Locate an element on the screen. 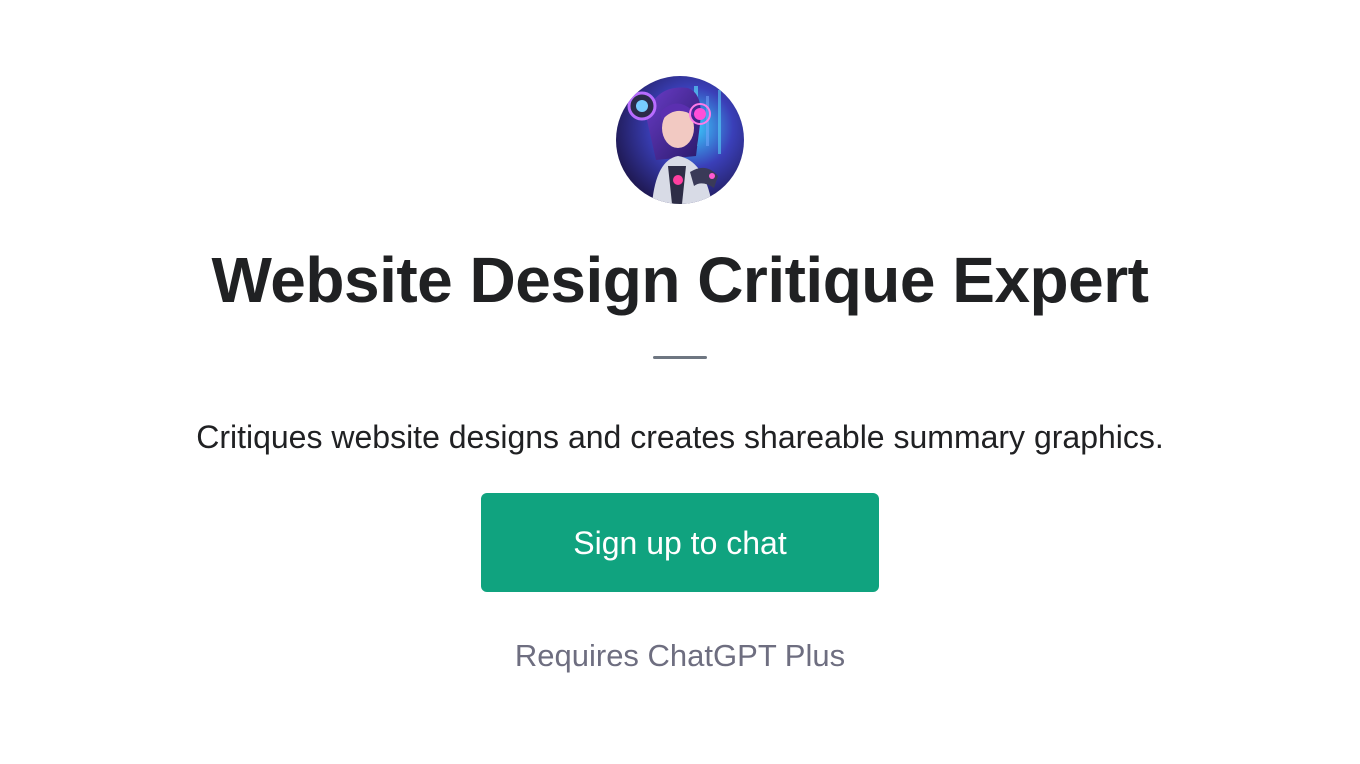 This screenshot has width=1360, height=764. title-divider is located at coordinates (680, 357).